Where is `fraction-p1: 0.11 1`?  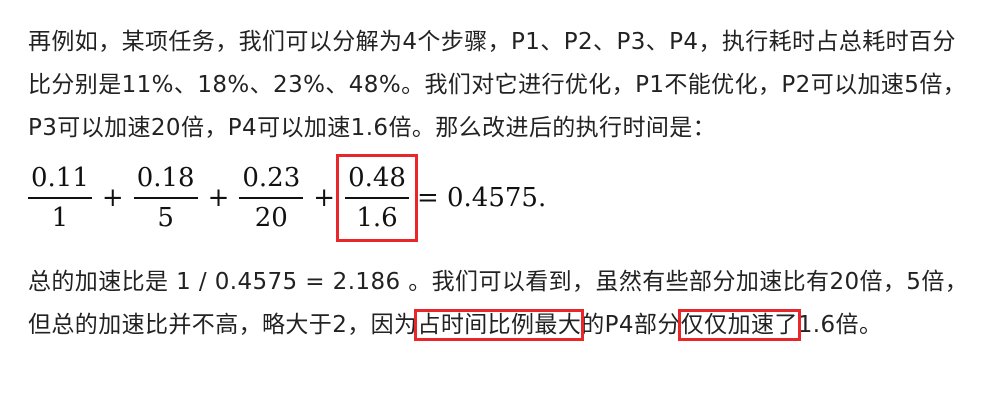 fraction-p1: 0.11 1 is located at coordinates (60, 198).